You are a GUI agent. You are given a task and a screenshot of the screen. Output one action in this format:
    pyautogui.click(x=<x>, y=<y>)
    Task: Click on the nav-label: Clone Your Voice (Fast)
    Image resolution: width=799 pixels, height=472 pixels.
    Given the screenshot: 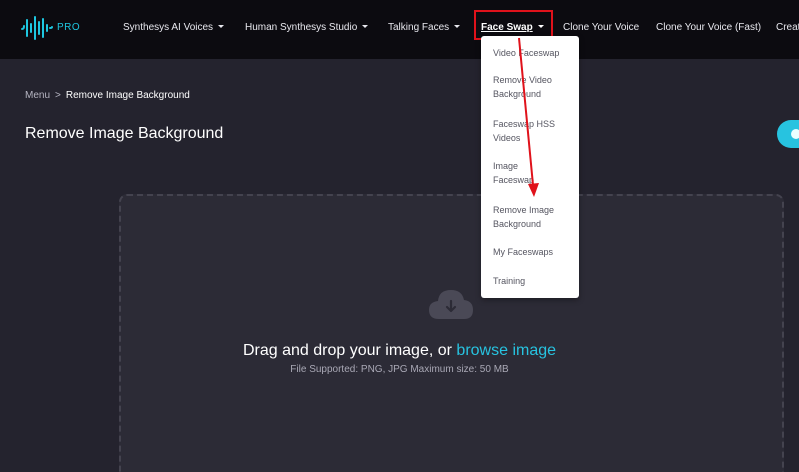 What is the action you would take?
    pyautogui.click(x=709, y=27)
    